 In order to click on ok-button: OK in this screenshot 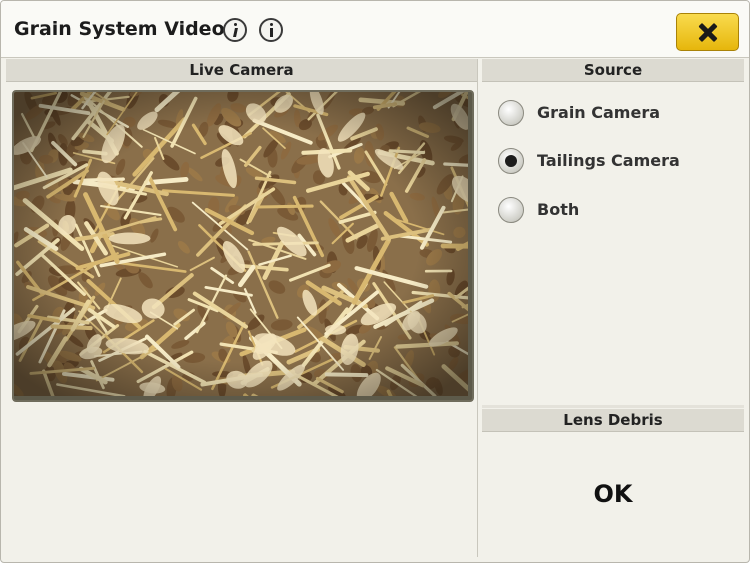, I will do `click(613, 494)`.